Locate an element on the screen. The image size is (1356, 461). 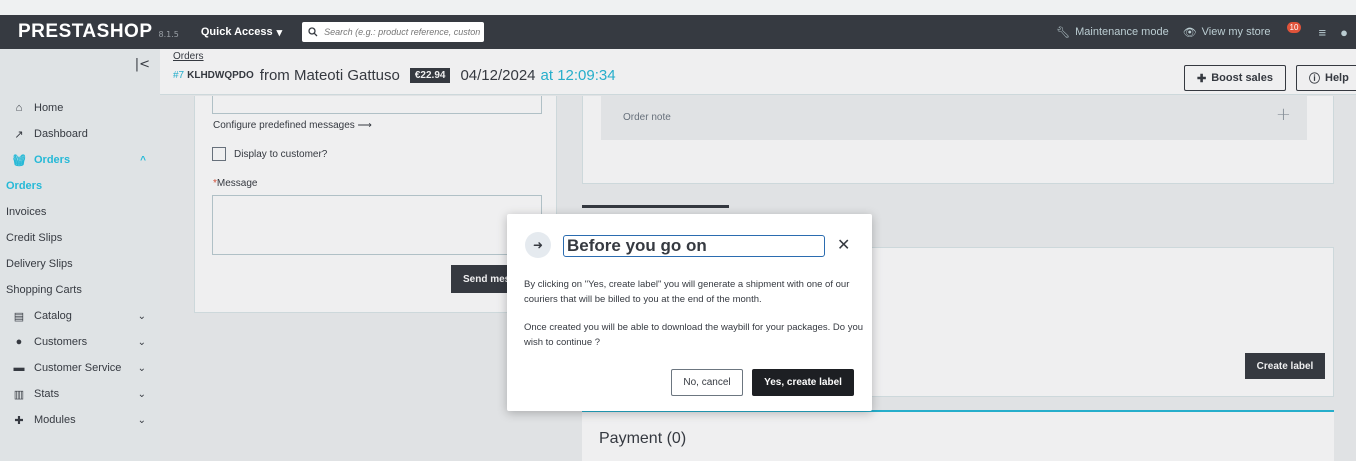
sidebar-item-label: Customer Service is located at coordinates (78, 368).